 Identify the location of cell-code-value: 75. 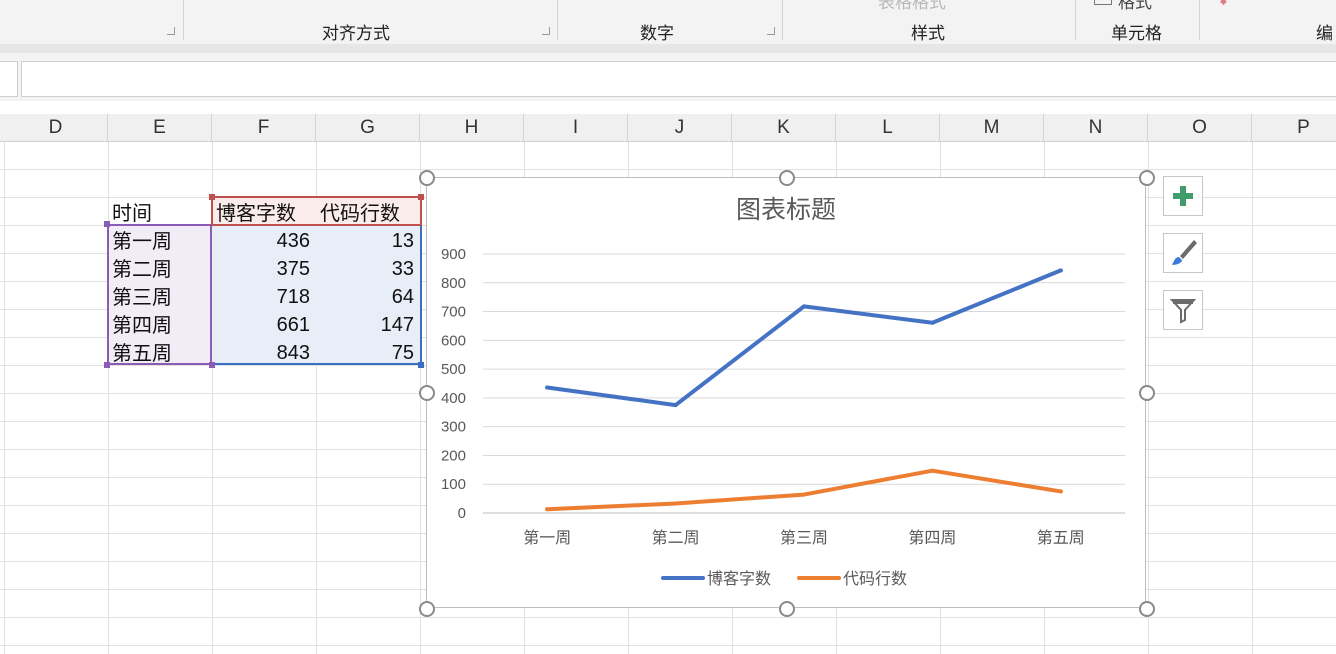
(368, 352).